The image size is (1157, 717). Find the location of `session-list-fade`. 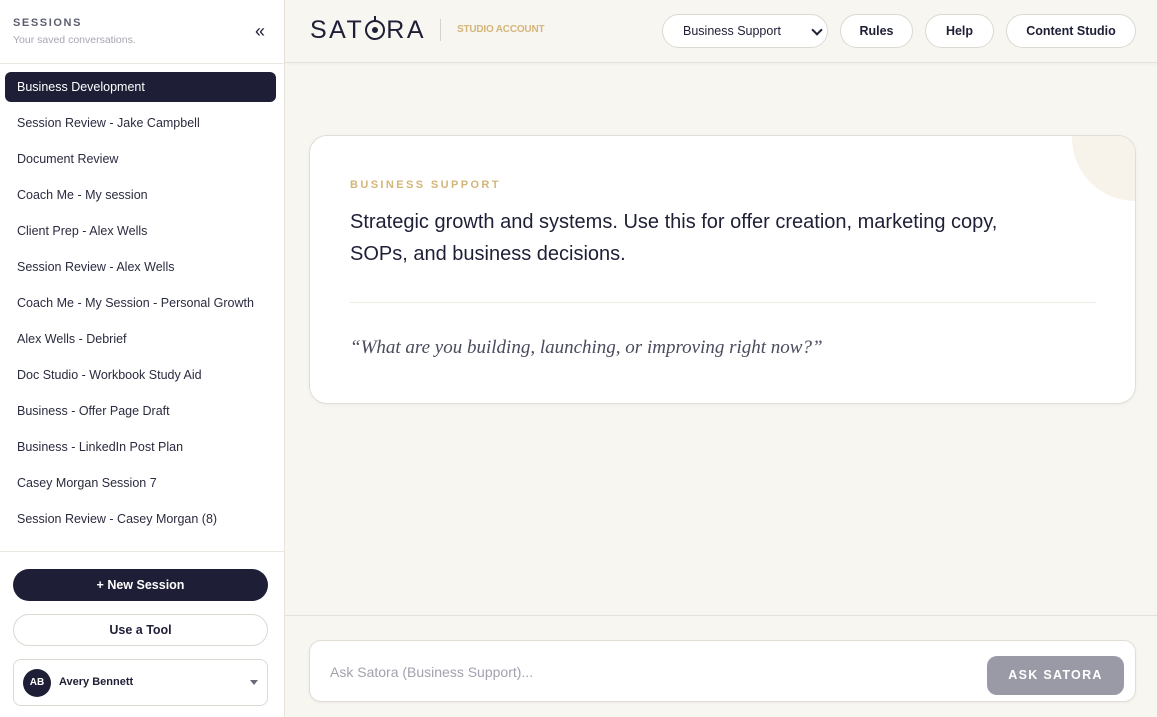

session-list-fade is located at coordinates (142, 542).